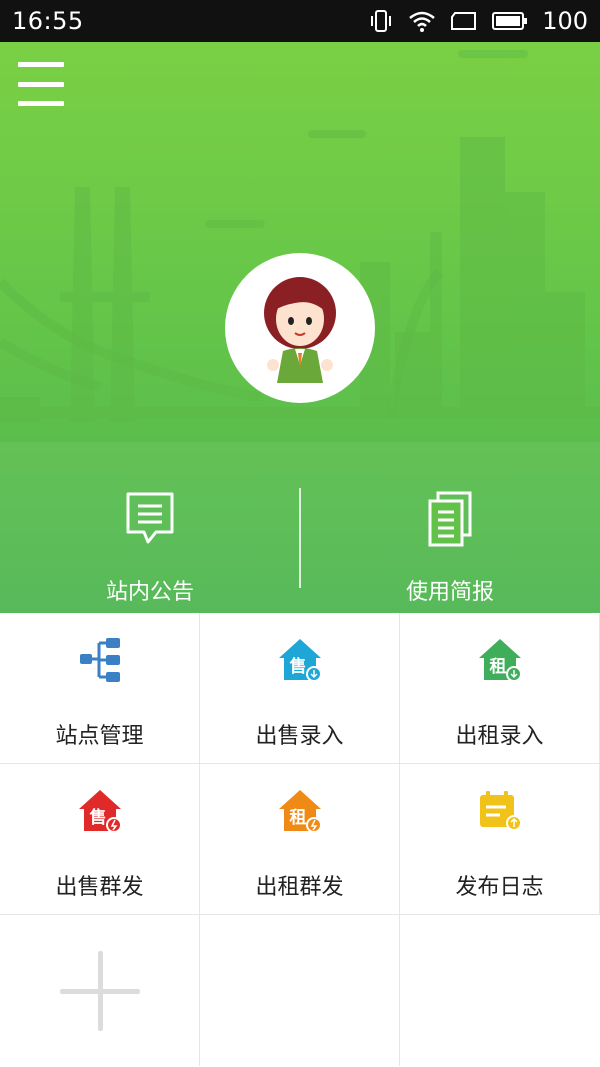 This screenshot has height=1067, width=600. I want to click on rent-house-icon: 租, so click(500, 660).